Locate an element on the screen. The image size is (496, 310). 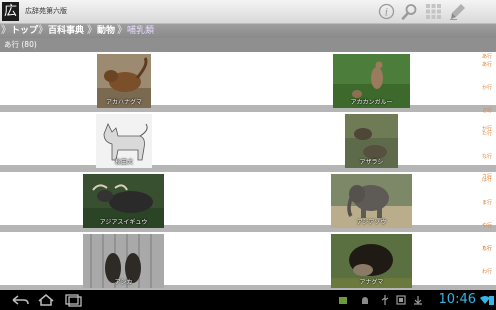
index-item: か行 is located at coordinates (485, 88).